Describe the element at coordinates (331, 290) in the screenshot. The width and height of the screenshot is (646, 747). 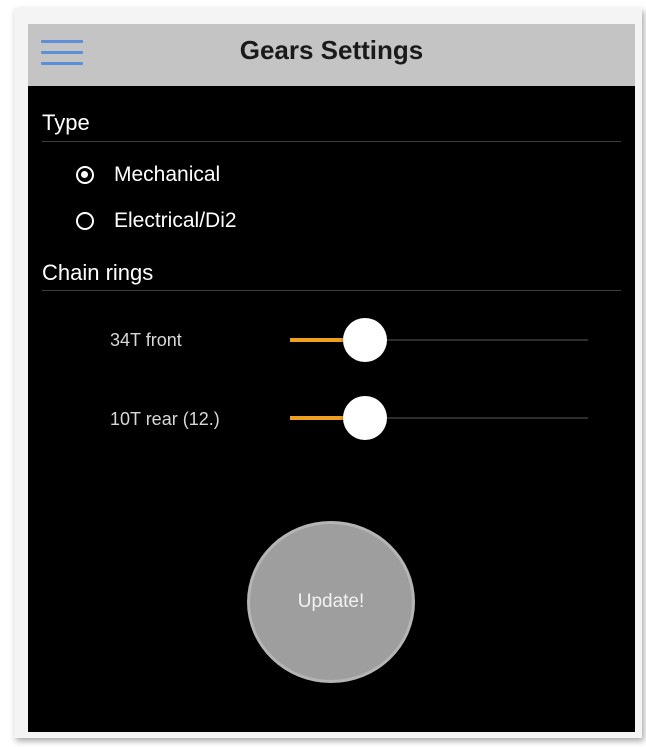
I see `chain-rings-section-divider` at that location.